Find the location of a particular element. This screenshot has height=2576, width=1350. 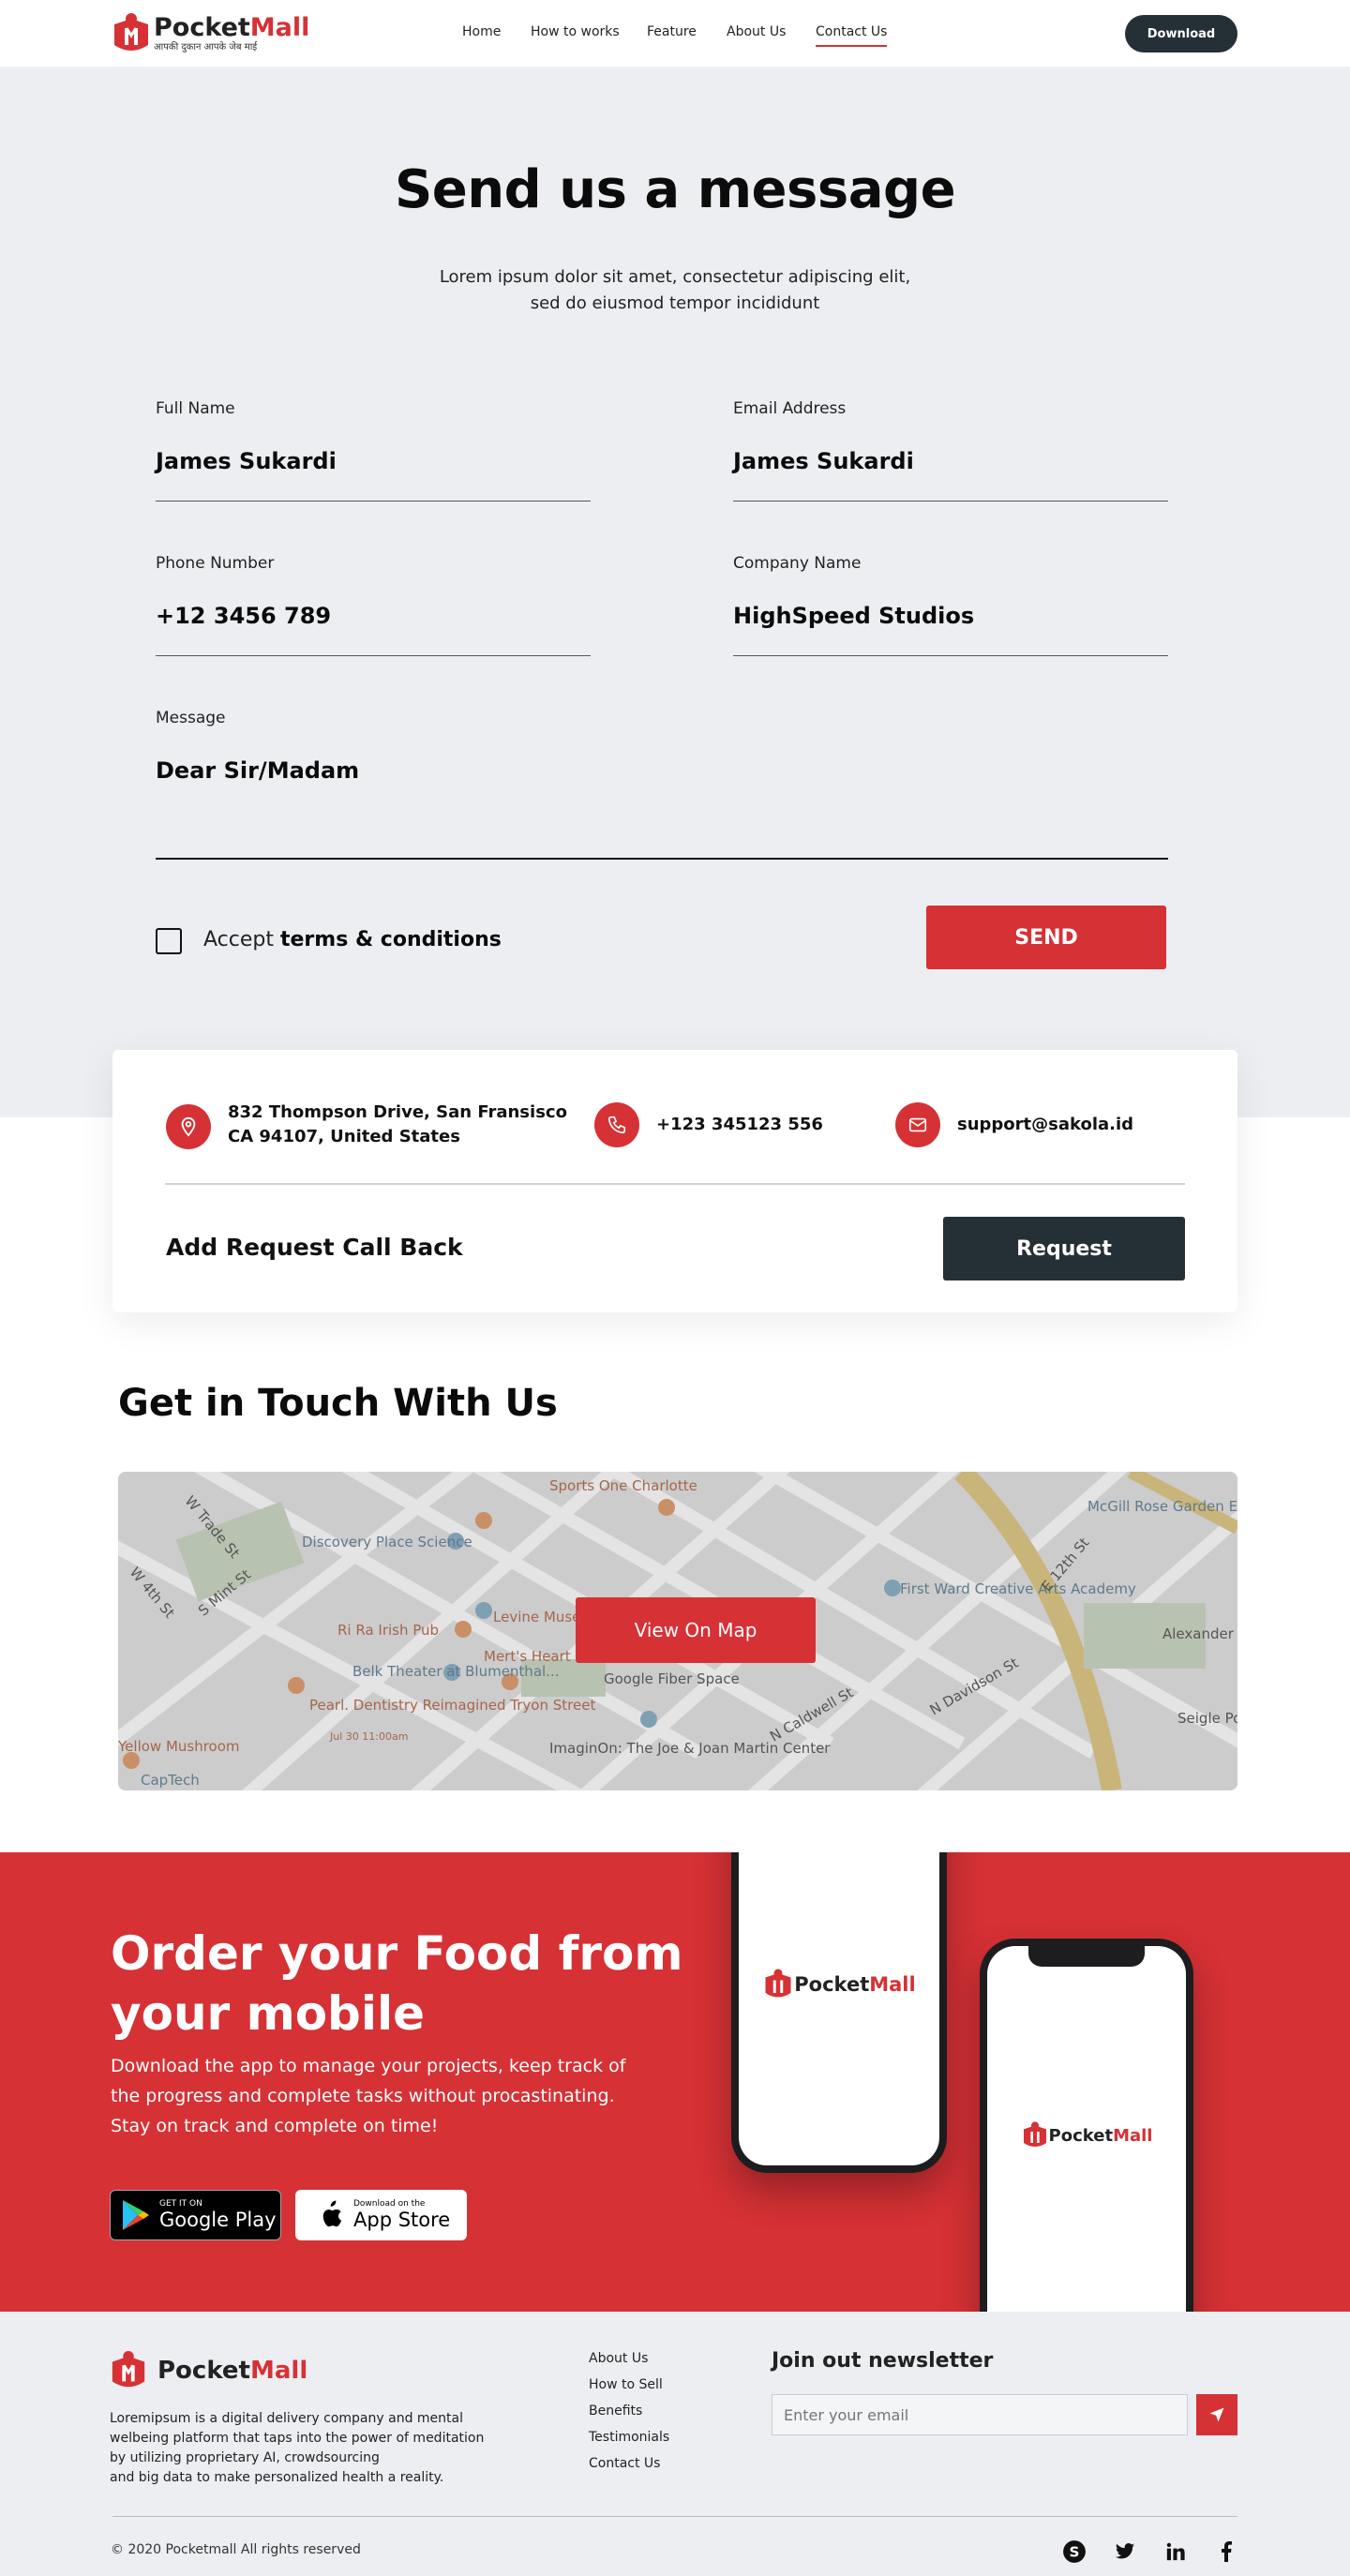

message-textarea: Dear Sir/Madam is located at coordinates (257, 770).